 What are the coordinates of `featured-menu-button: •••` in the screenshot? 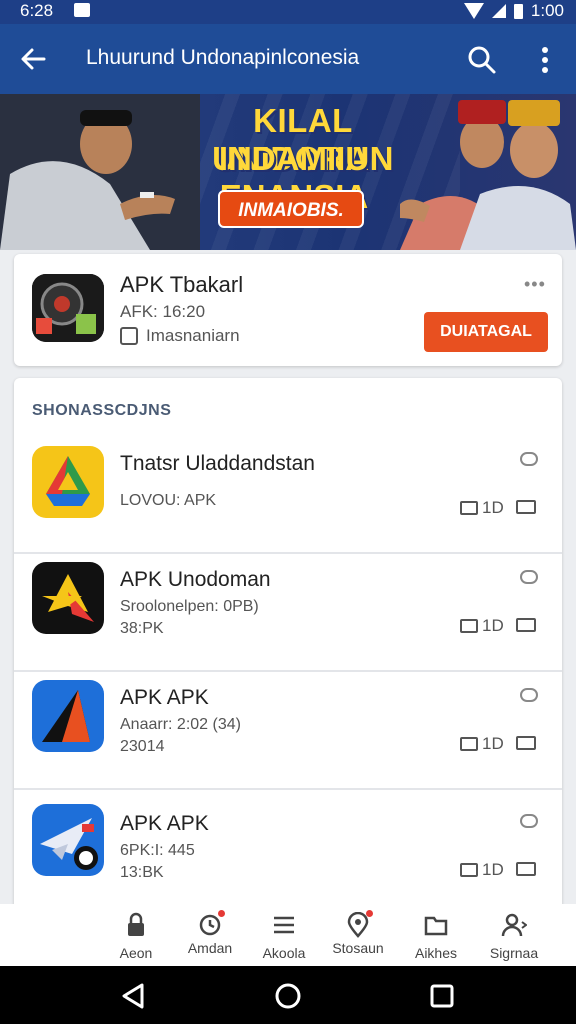 It's located at (535, 284).